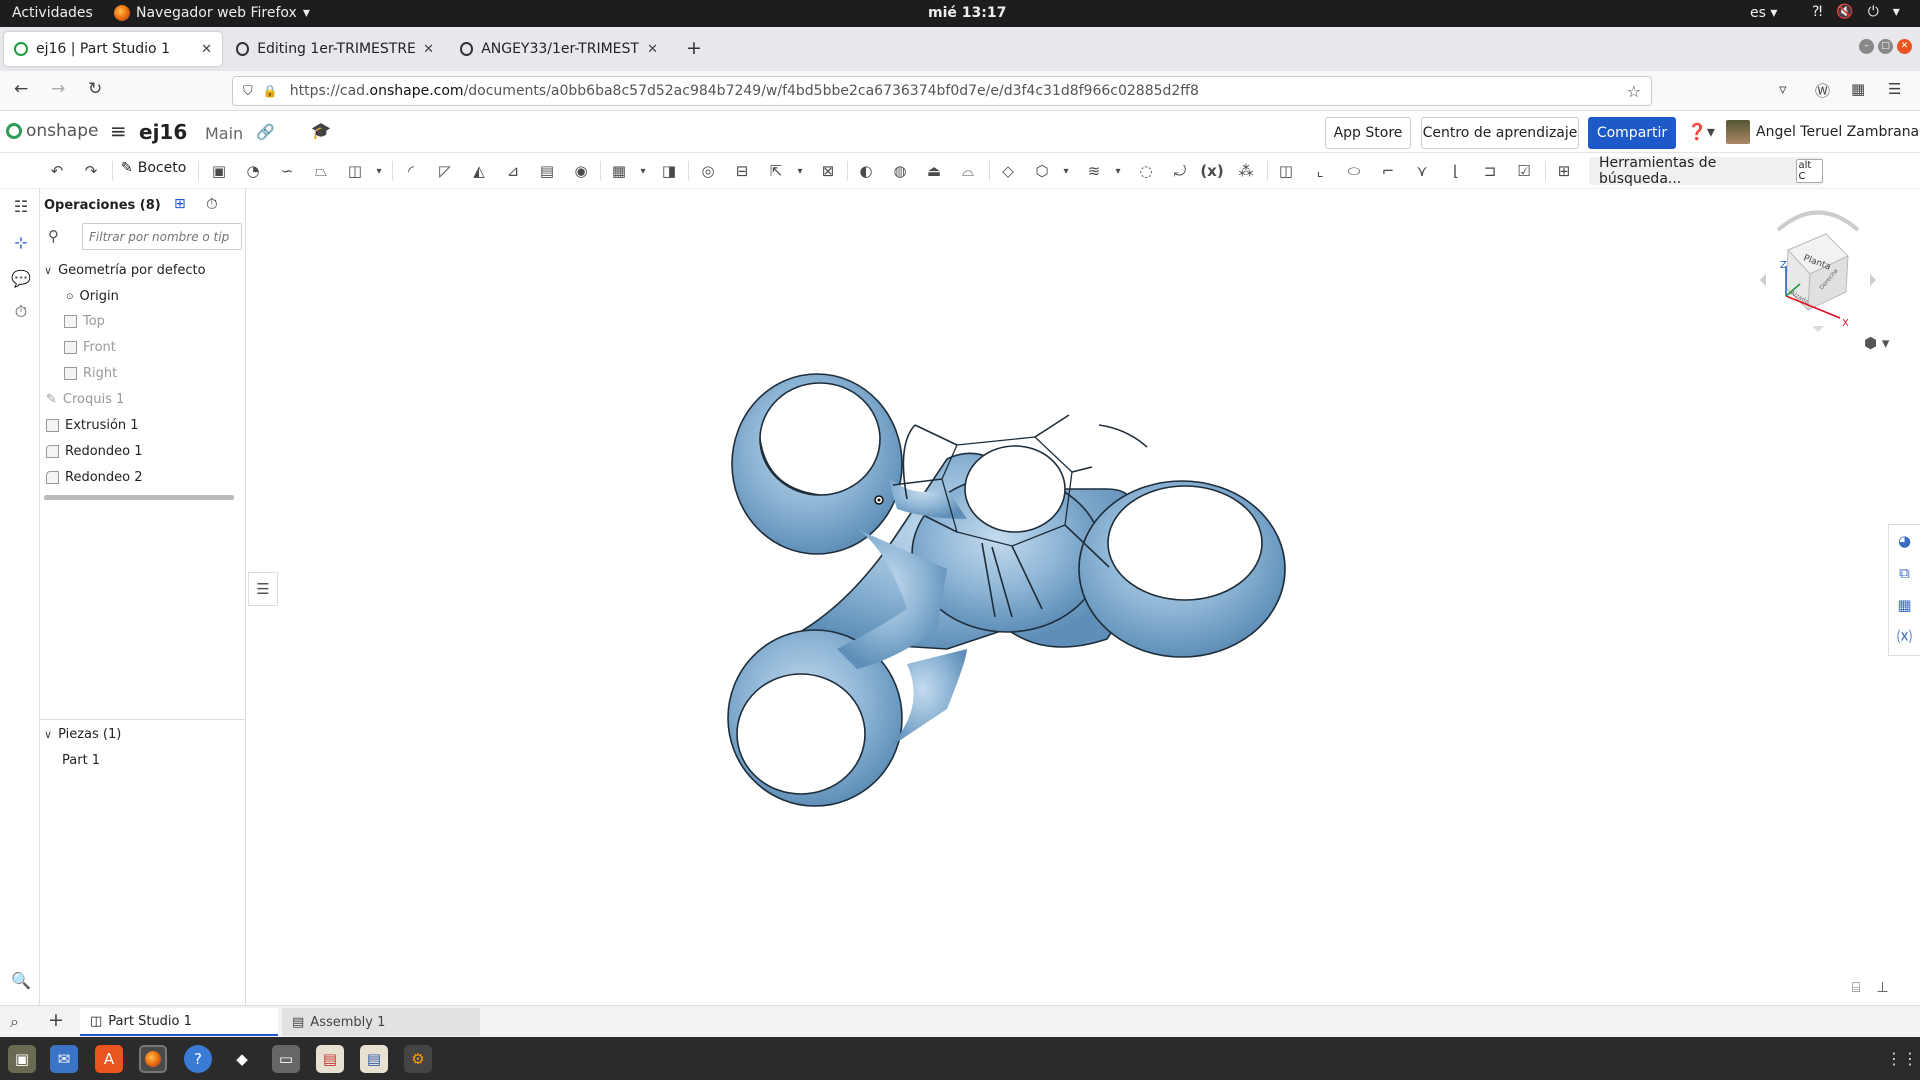 The image size is (1920, 1080). I want to click on view-cube: Planta Alzado Derecha Z X, so click(1818, 270).